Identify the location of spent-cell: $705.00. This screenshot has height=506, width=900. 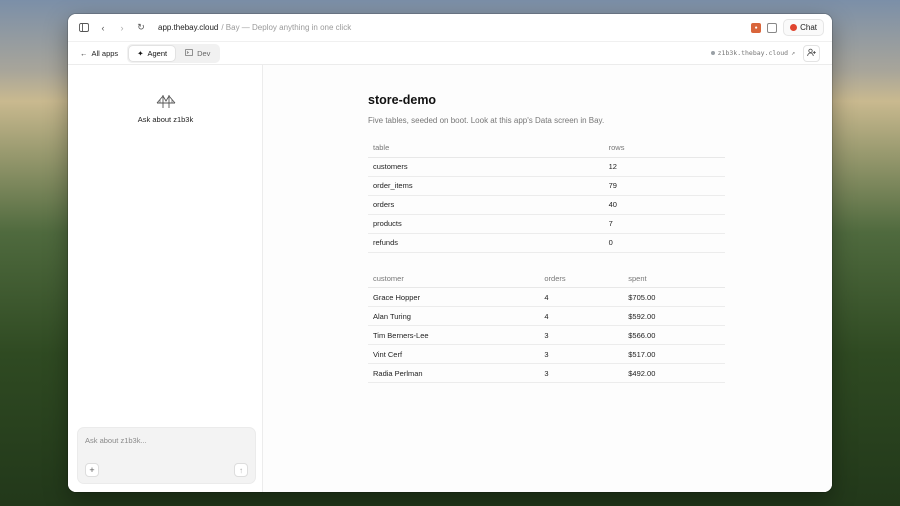
(674, 297).